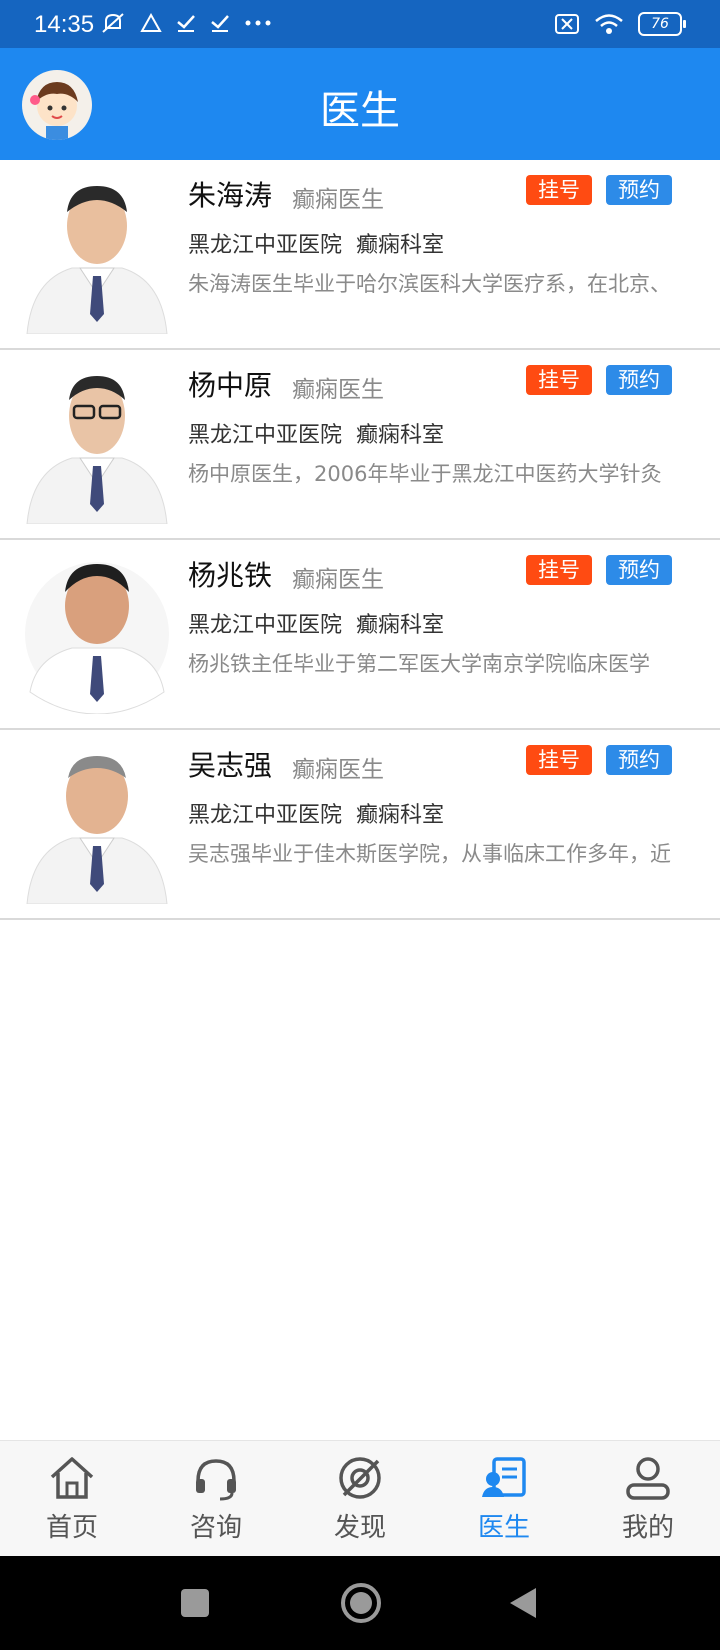 The height and width of the screenshot is (1650, 720). I want to click on wifi-icon, so click(609, 24).